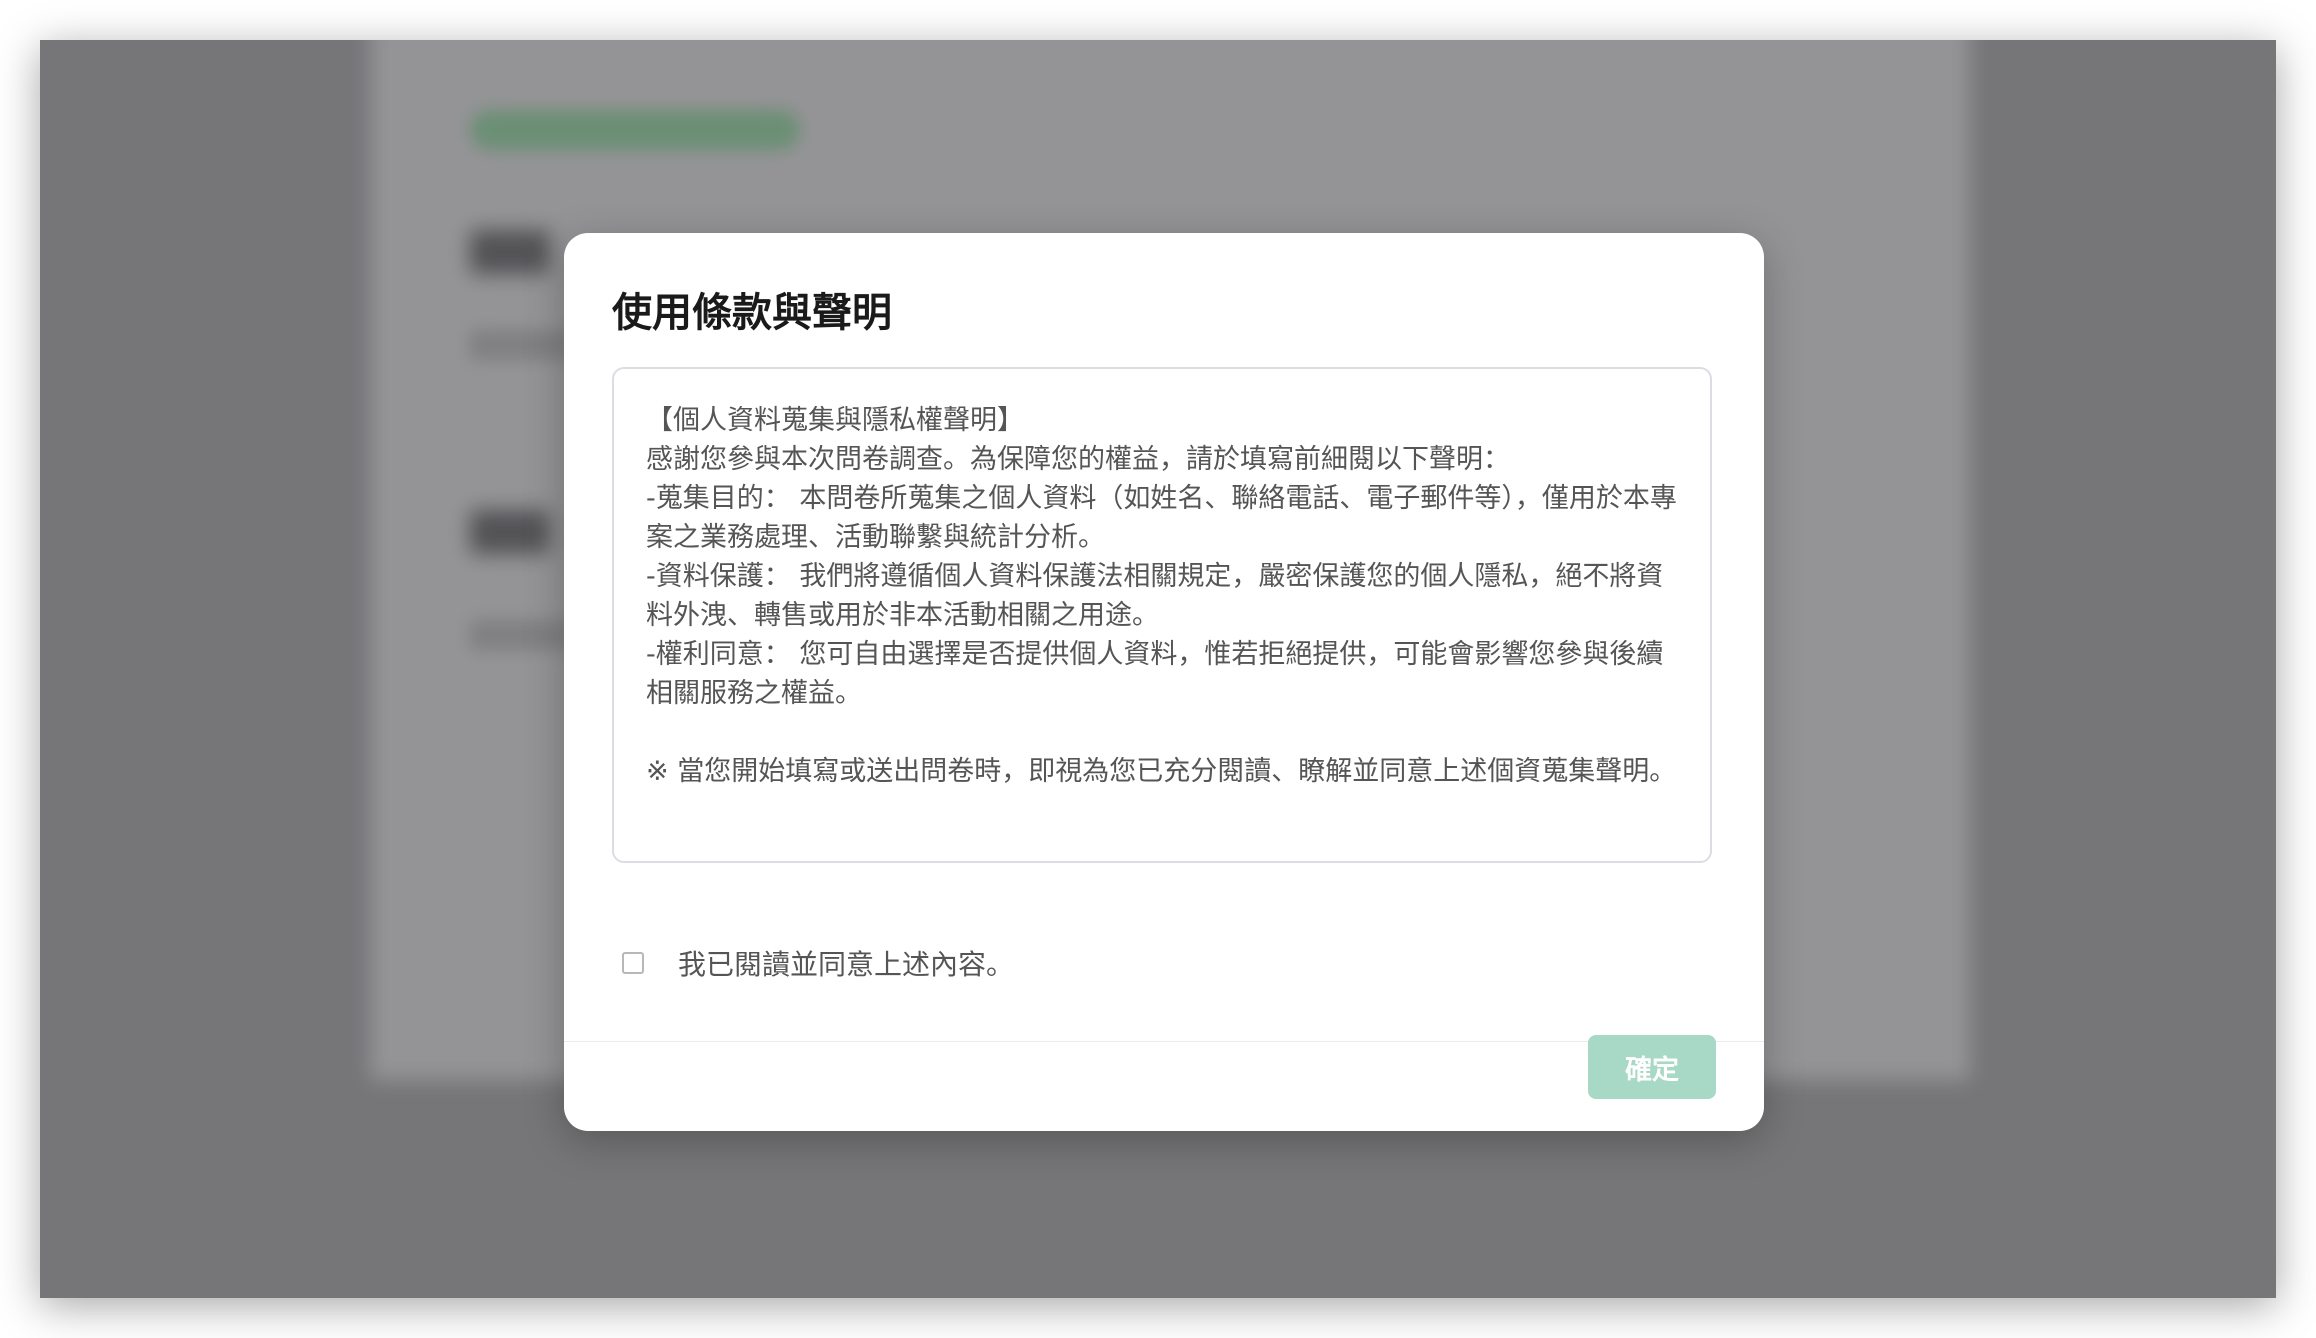 This screenshot has height=1338, width=2316. I want to click on agree-label: 我已閱讀並同意上述內容。, so click(846, 963).